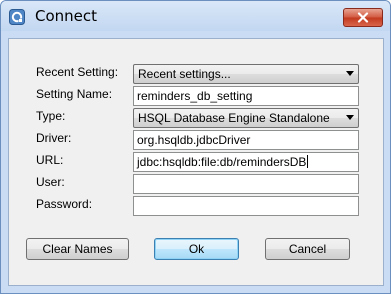  Describe the element at coordinates (17, 17) in the screenshot. I see `connect-app-icon` at that location.